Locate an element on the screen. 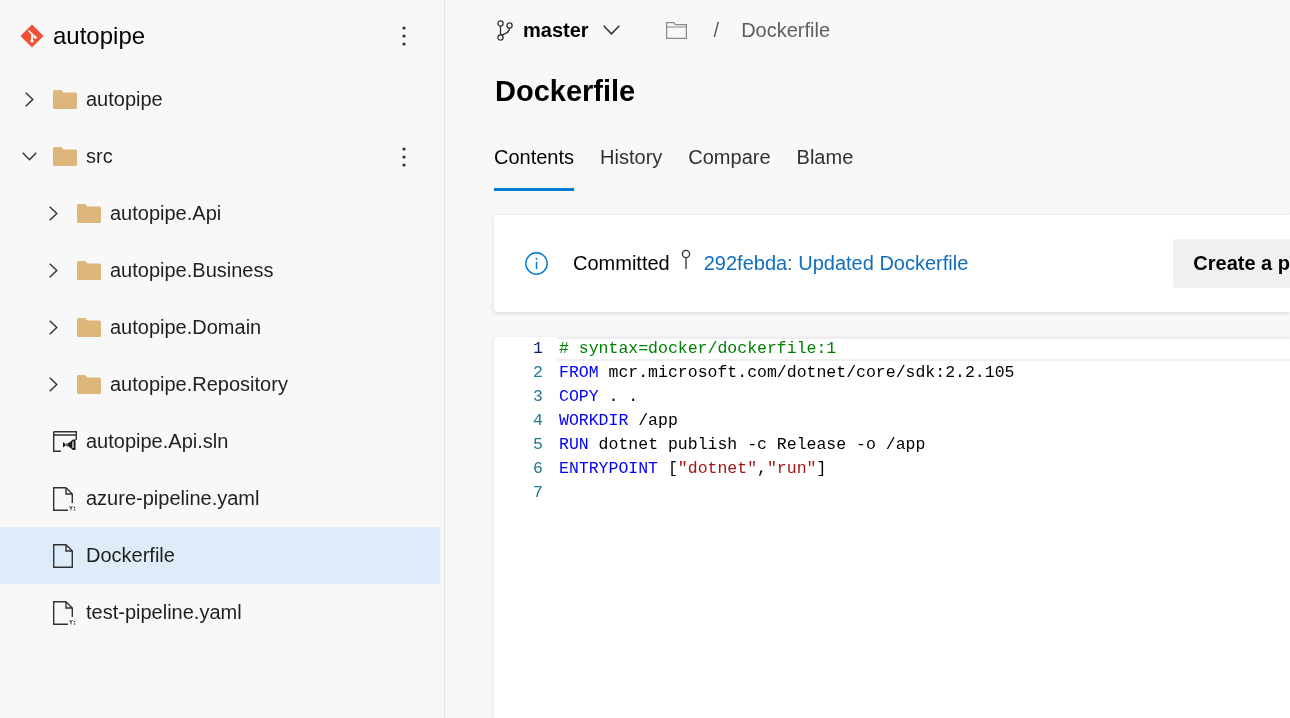  code-line: # syntax=docker/dockerfile:1 is located at coordinates (923, 349).